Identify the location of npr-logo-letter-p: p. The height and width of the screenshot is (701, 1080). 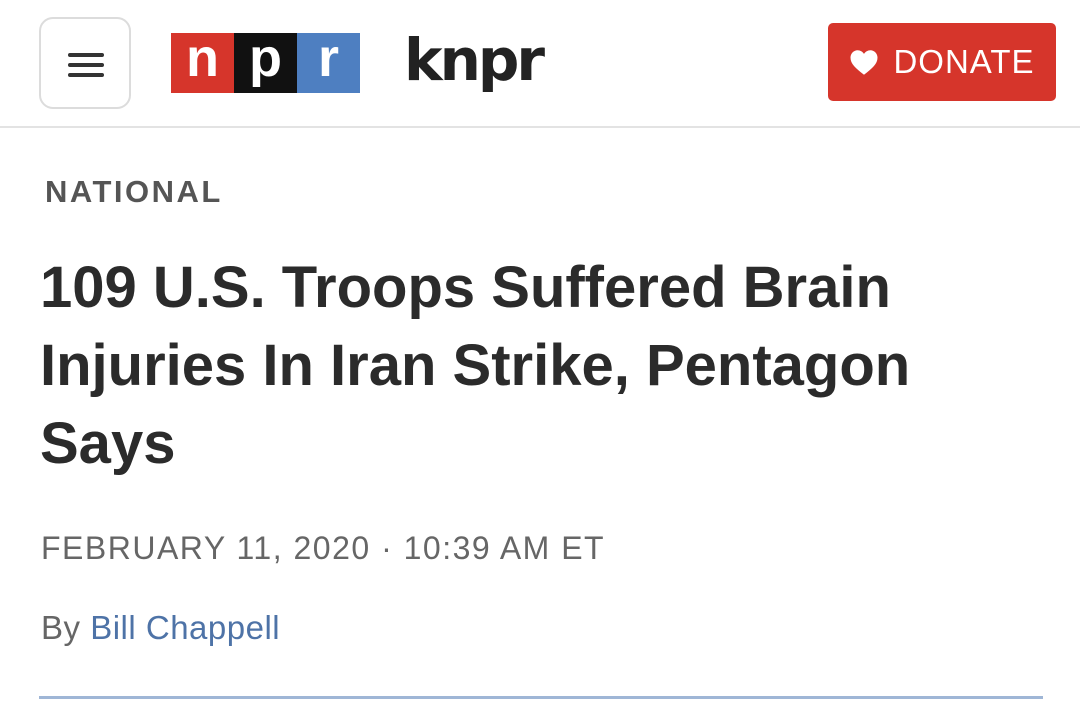
(265, 62).